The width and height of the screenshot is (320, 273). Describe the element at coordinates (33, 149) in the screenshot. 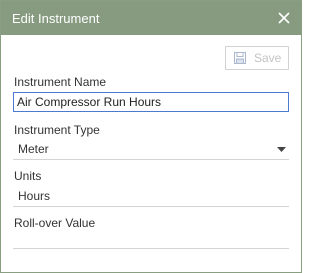

I see `instrument-type-value: Meter` at that location.